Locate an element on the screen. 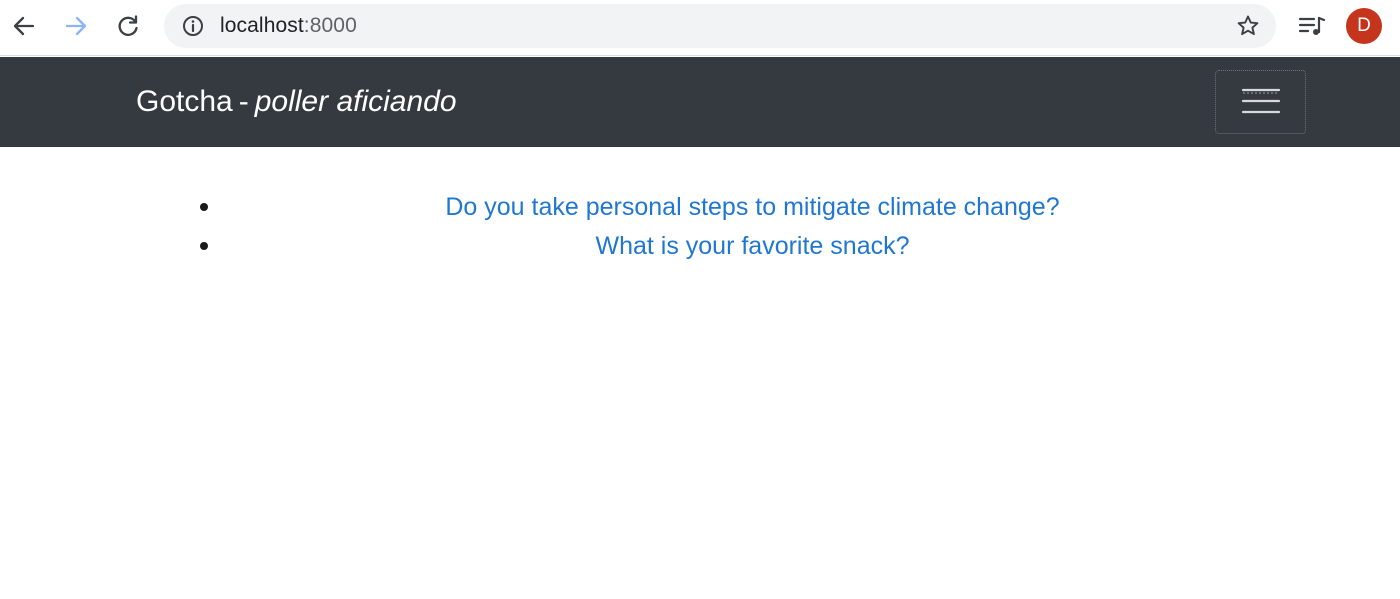 The width and height of the screenshot is (1400, 599). address-bar: localhost:8000 is located at coordinates (720, 26).